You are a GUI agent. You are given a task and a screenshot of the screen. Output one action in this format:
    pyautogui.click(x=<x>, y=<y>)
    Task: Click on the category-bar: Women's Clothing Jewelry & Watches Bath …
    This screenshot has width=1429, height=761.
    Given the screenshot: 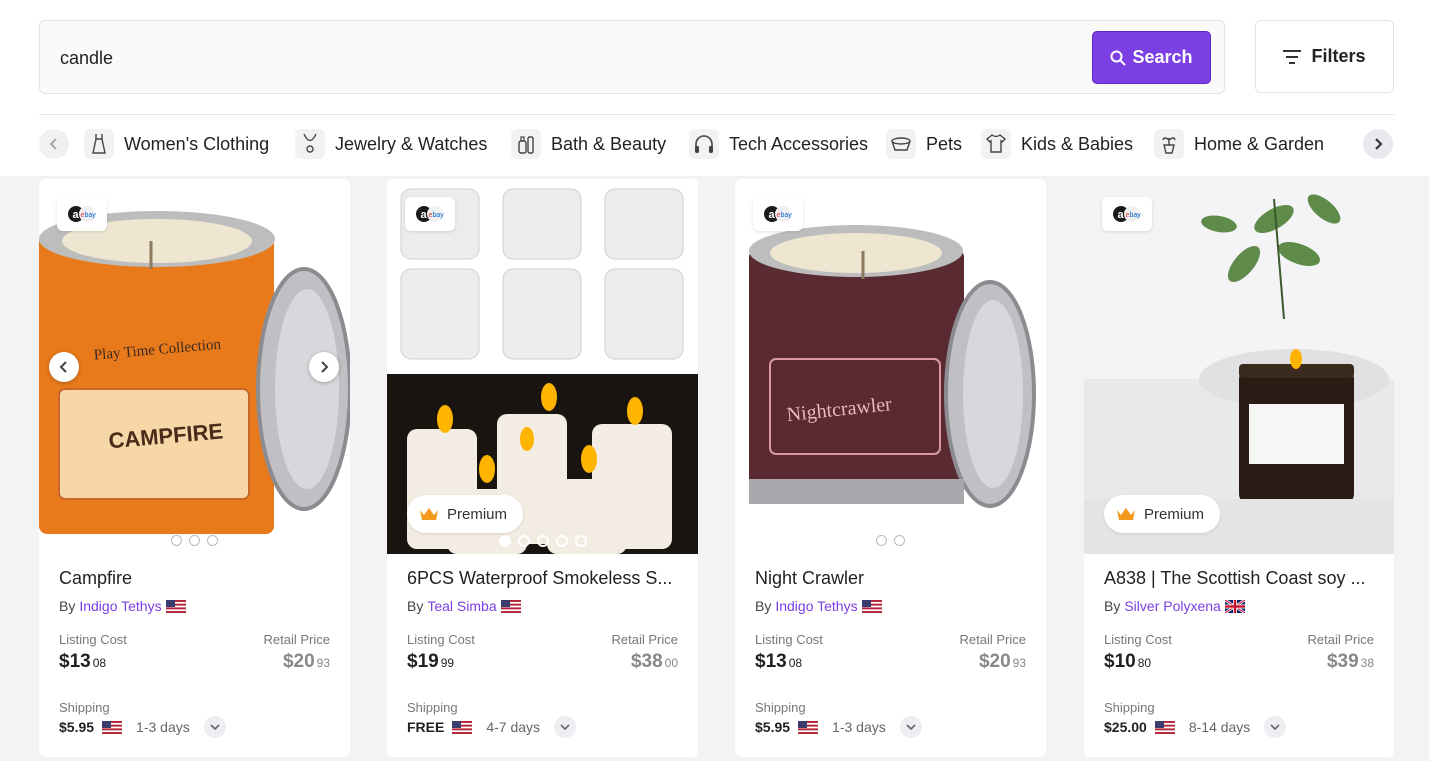 What is the action you would take?
    pyautogui.click(x=716, y=144)
    